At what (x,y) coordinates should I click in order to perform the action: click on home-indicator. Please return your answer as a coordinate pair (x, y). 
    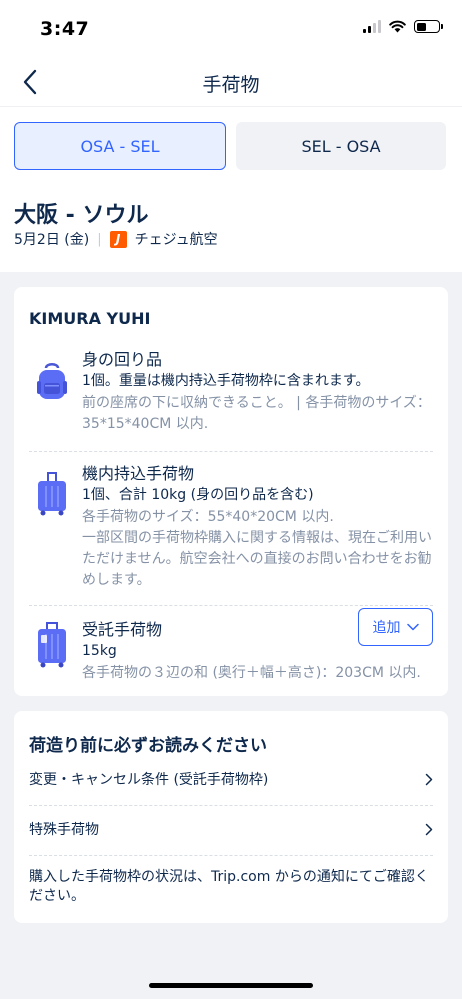
    Looking at the image, I should click on (231, 985).